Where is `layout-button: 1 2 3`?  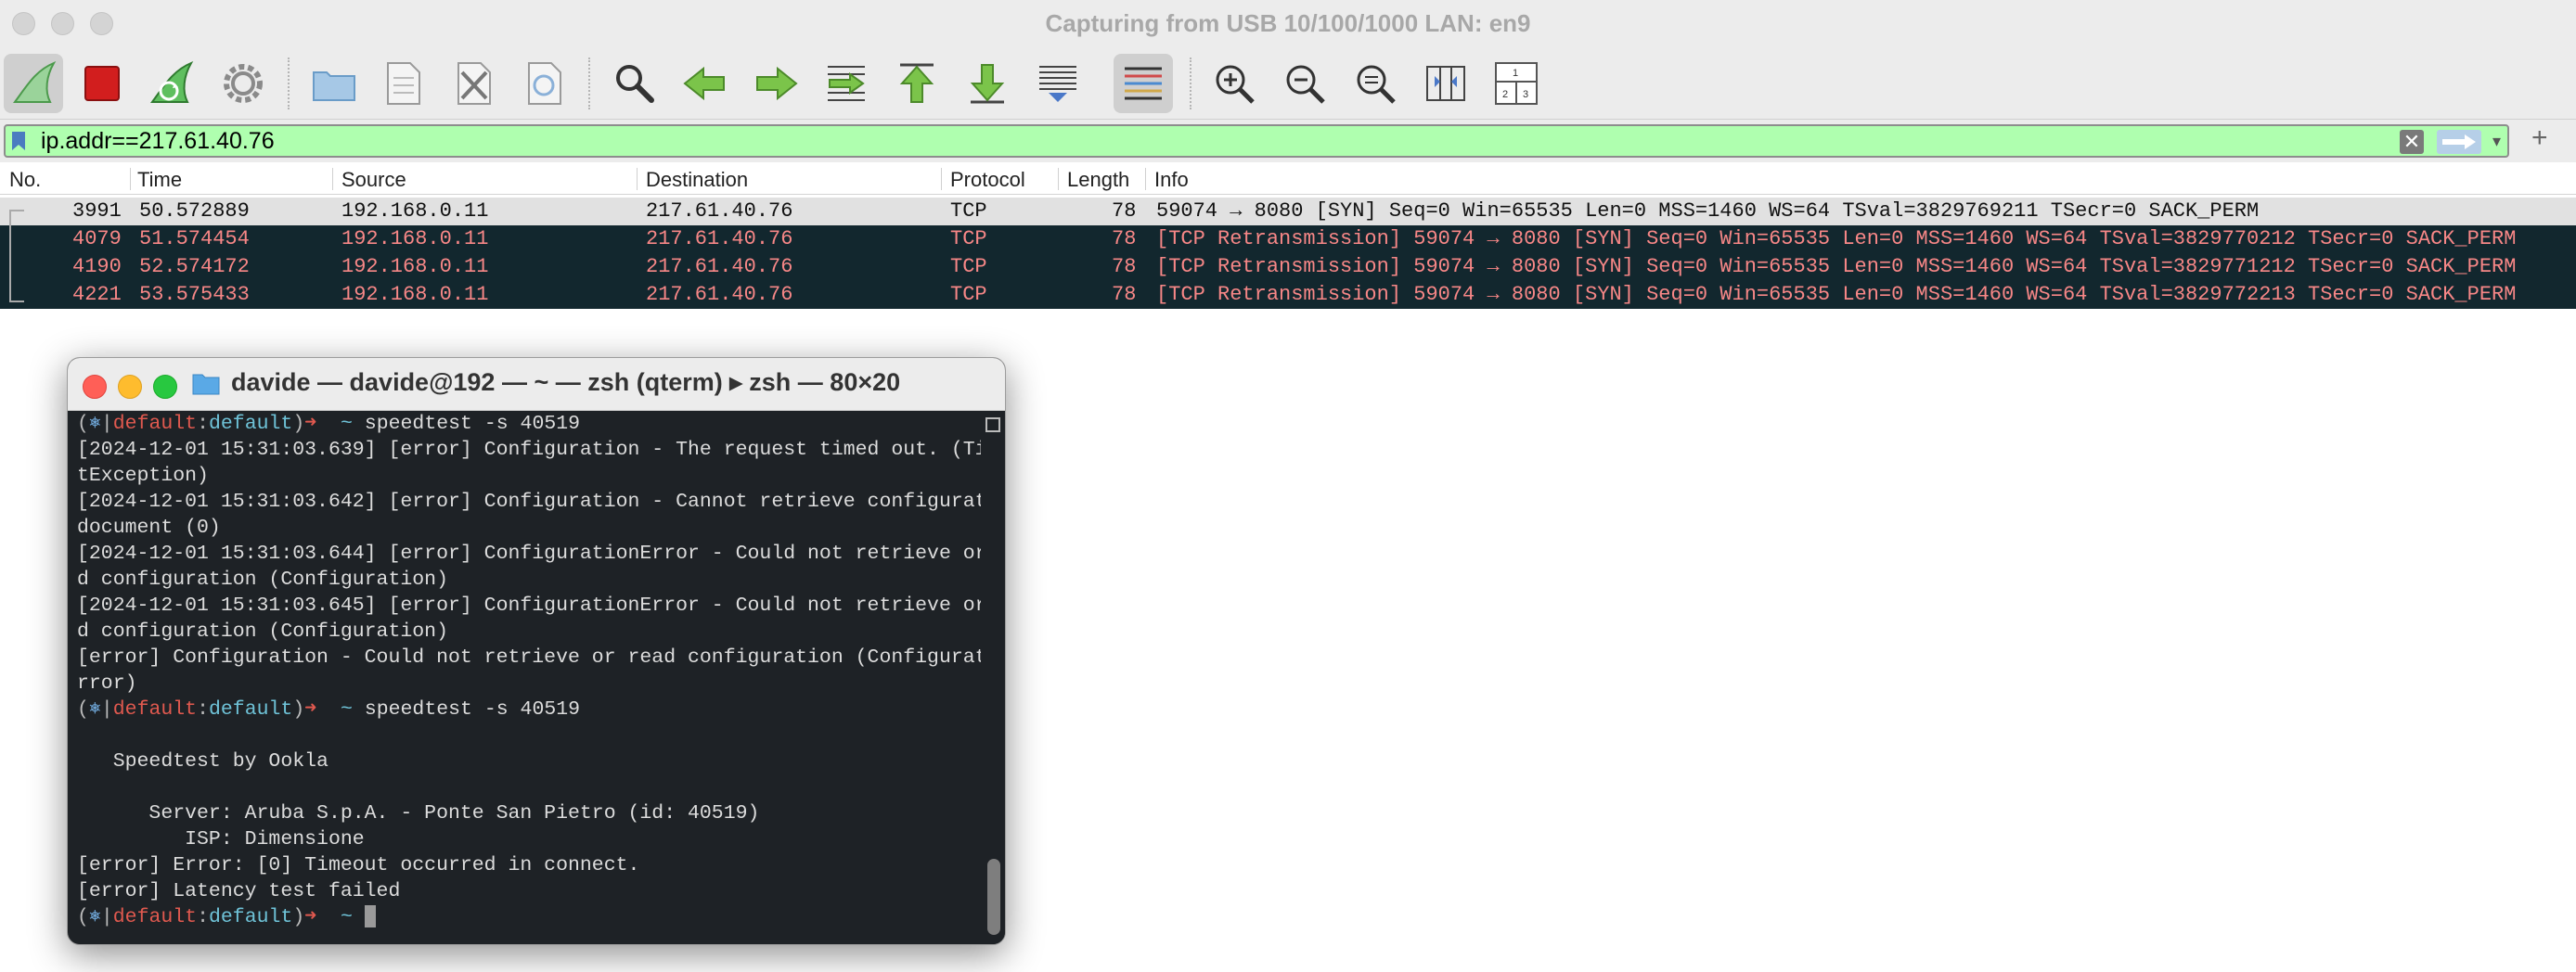 layout-button: 1 2 3 is located at coordinates (1516, 84).